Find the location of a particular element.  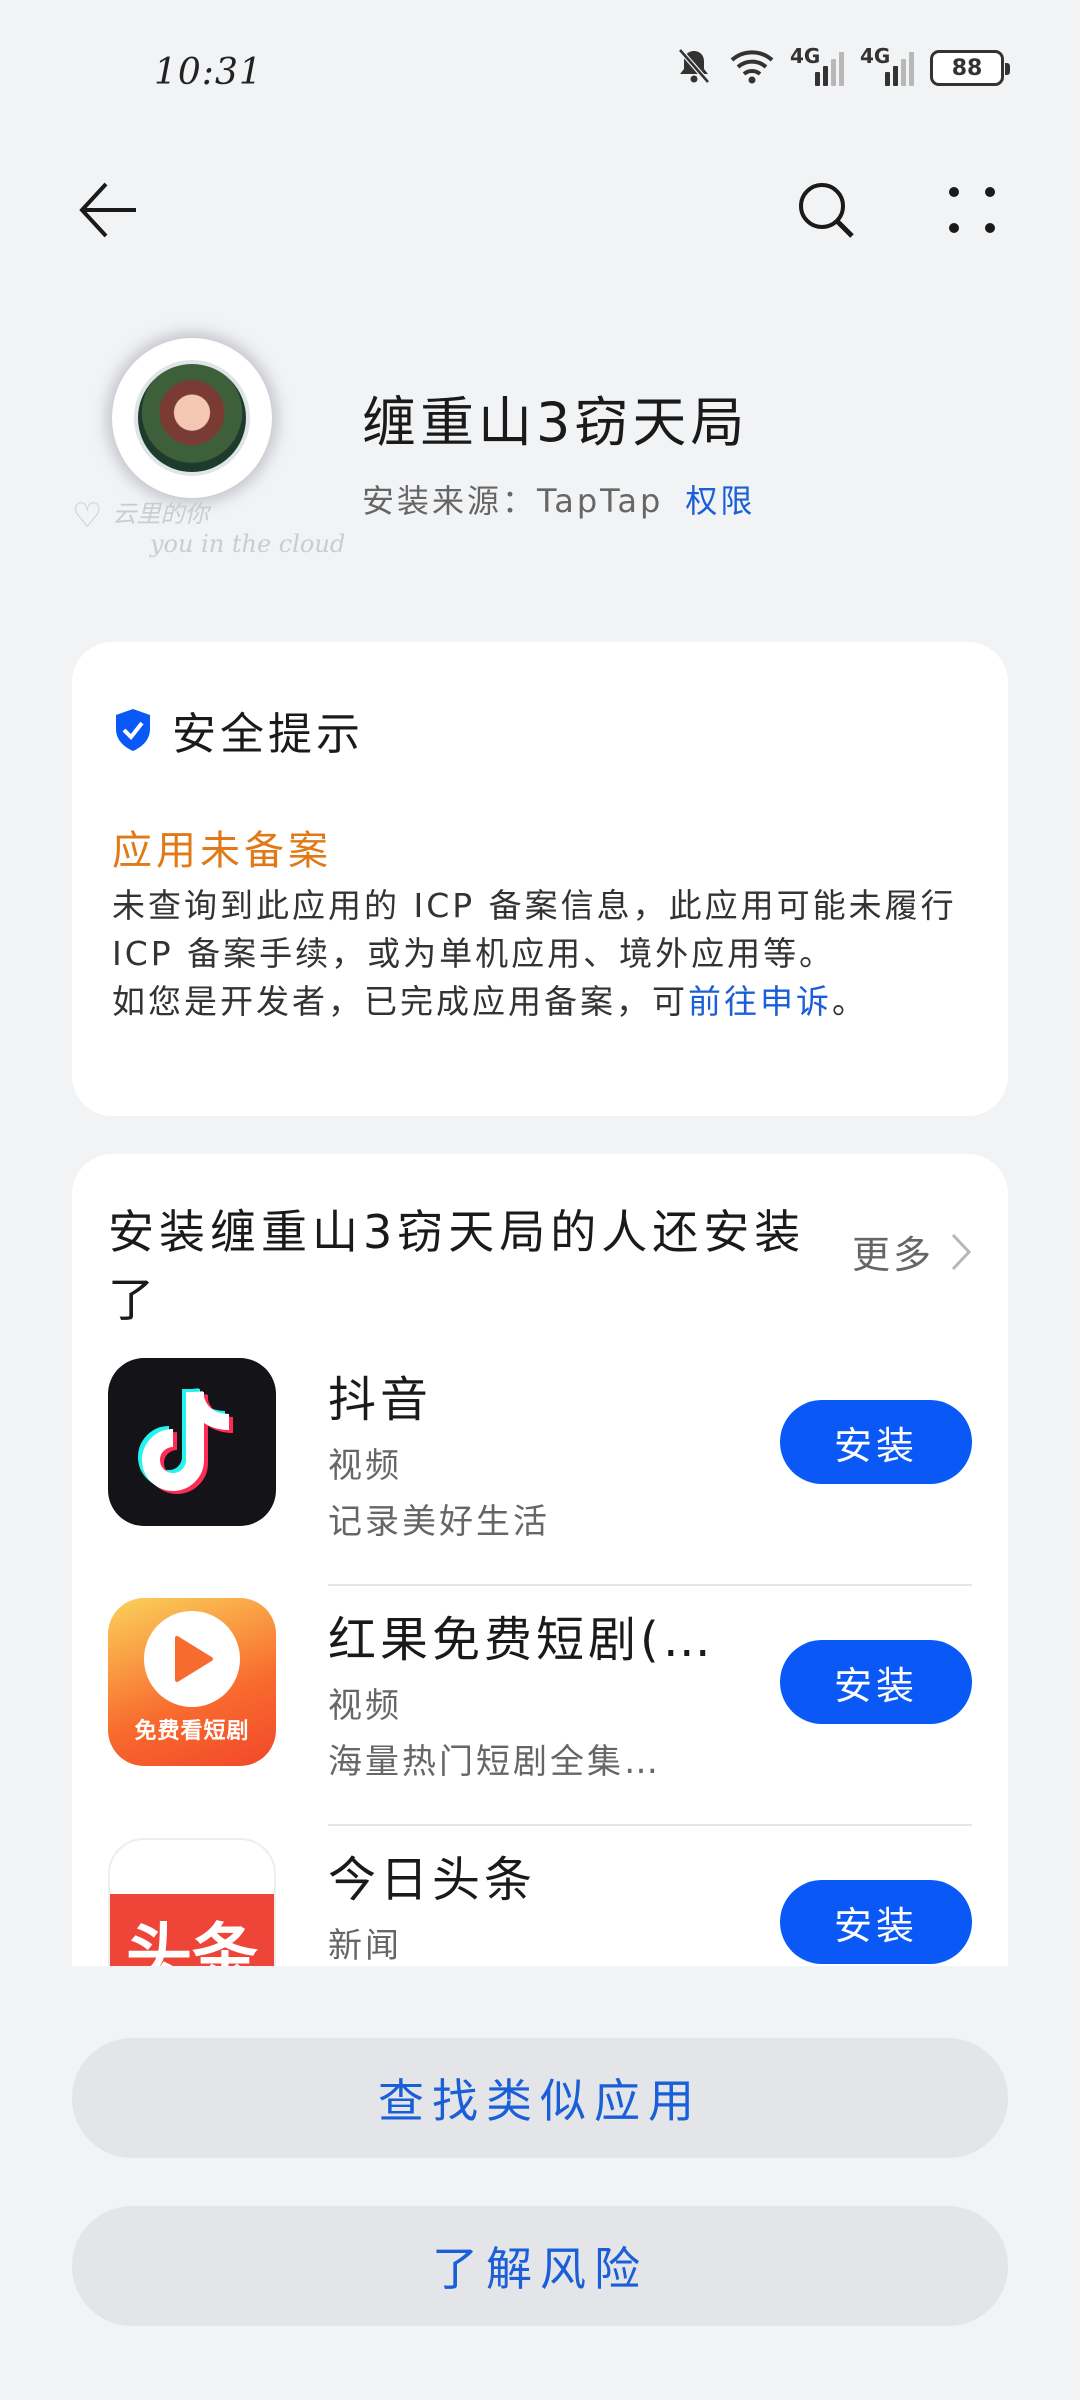

safety-title: 安全提示 is located at coordinates (238, 730).